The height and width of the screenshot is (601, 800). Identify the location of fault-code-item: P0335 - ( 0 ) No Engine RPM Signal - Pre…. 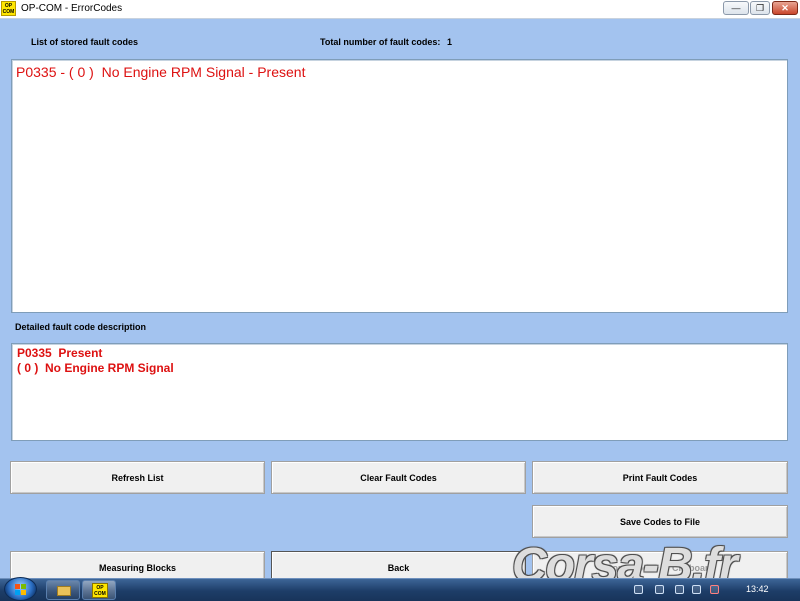
(160, 72).